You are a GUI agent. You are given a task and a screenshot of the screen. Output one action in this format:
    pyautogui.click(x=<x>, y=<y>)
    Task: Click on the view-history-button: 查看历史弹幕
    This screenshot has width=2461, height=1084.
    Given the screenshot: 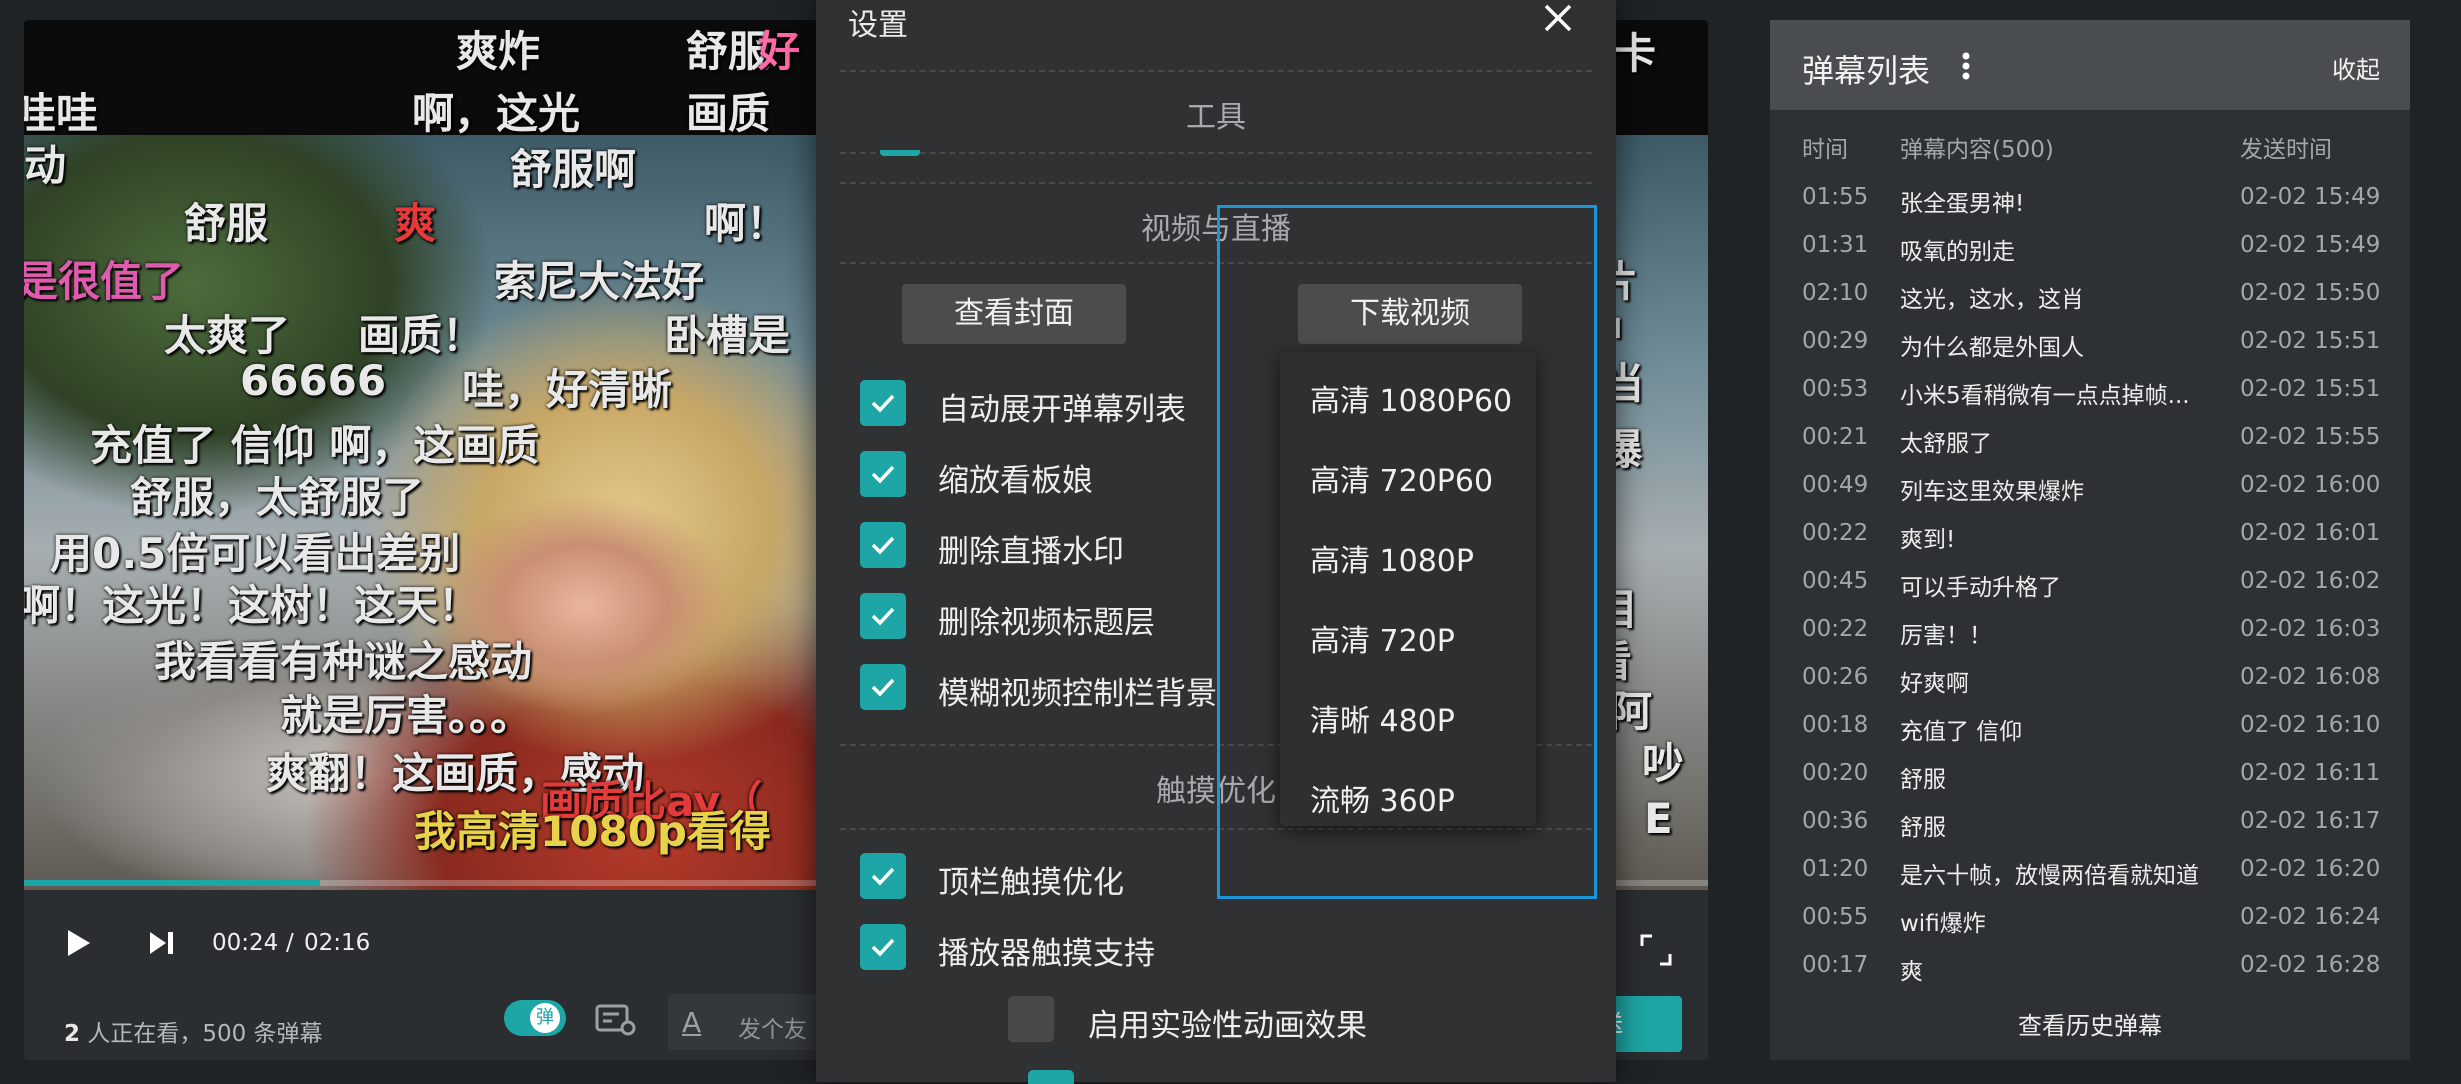 What is the action you would take?
    pyautogui.click(x=2090, y=1023)
    